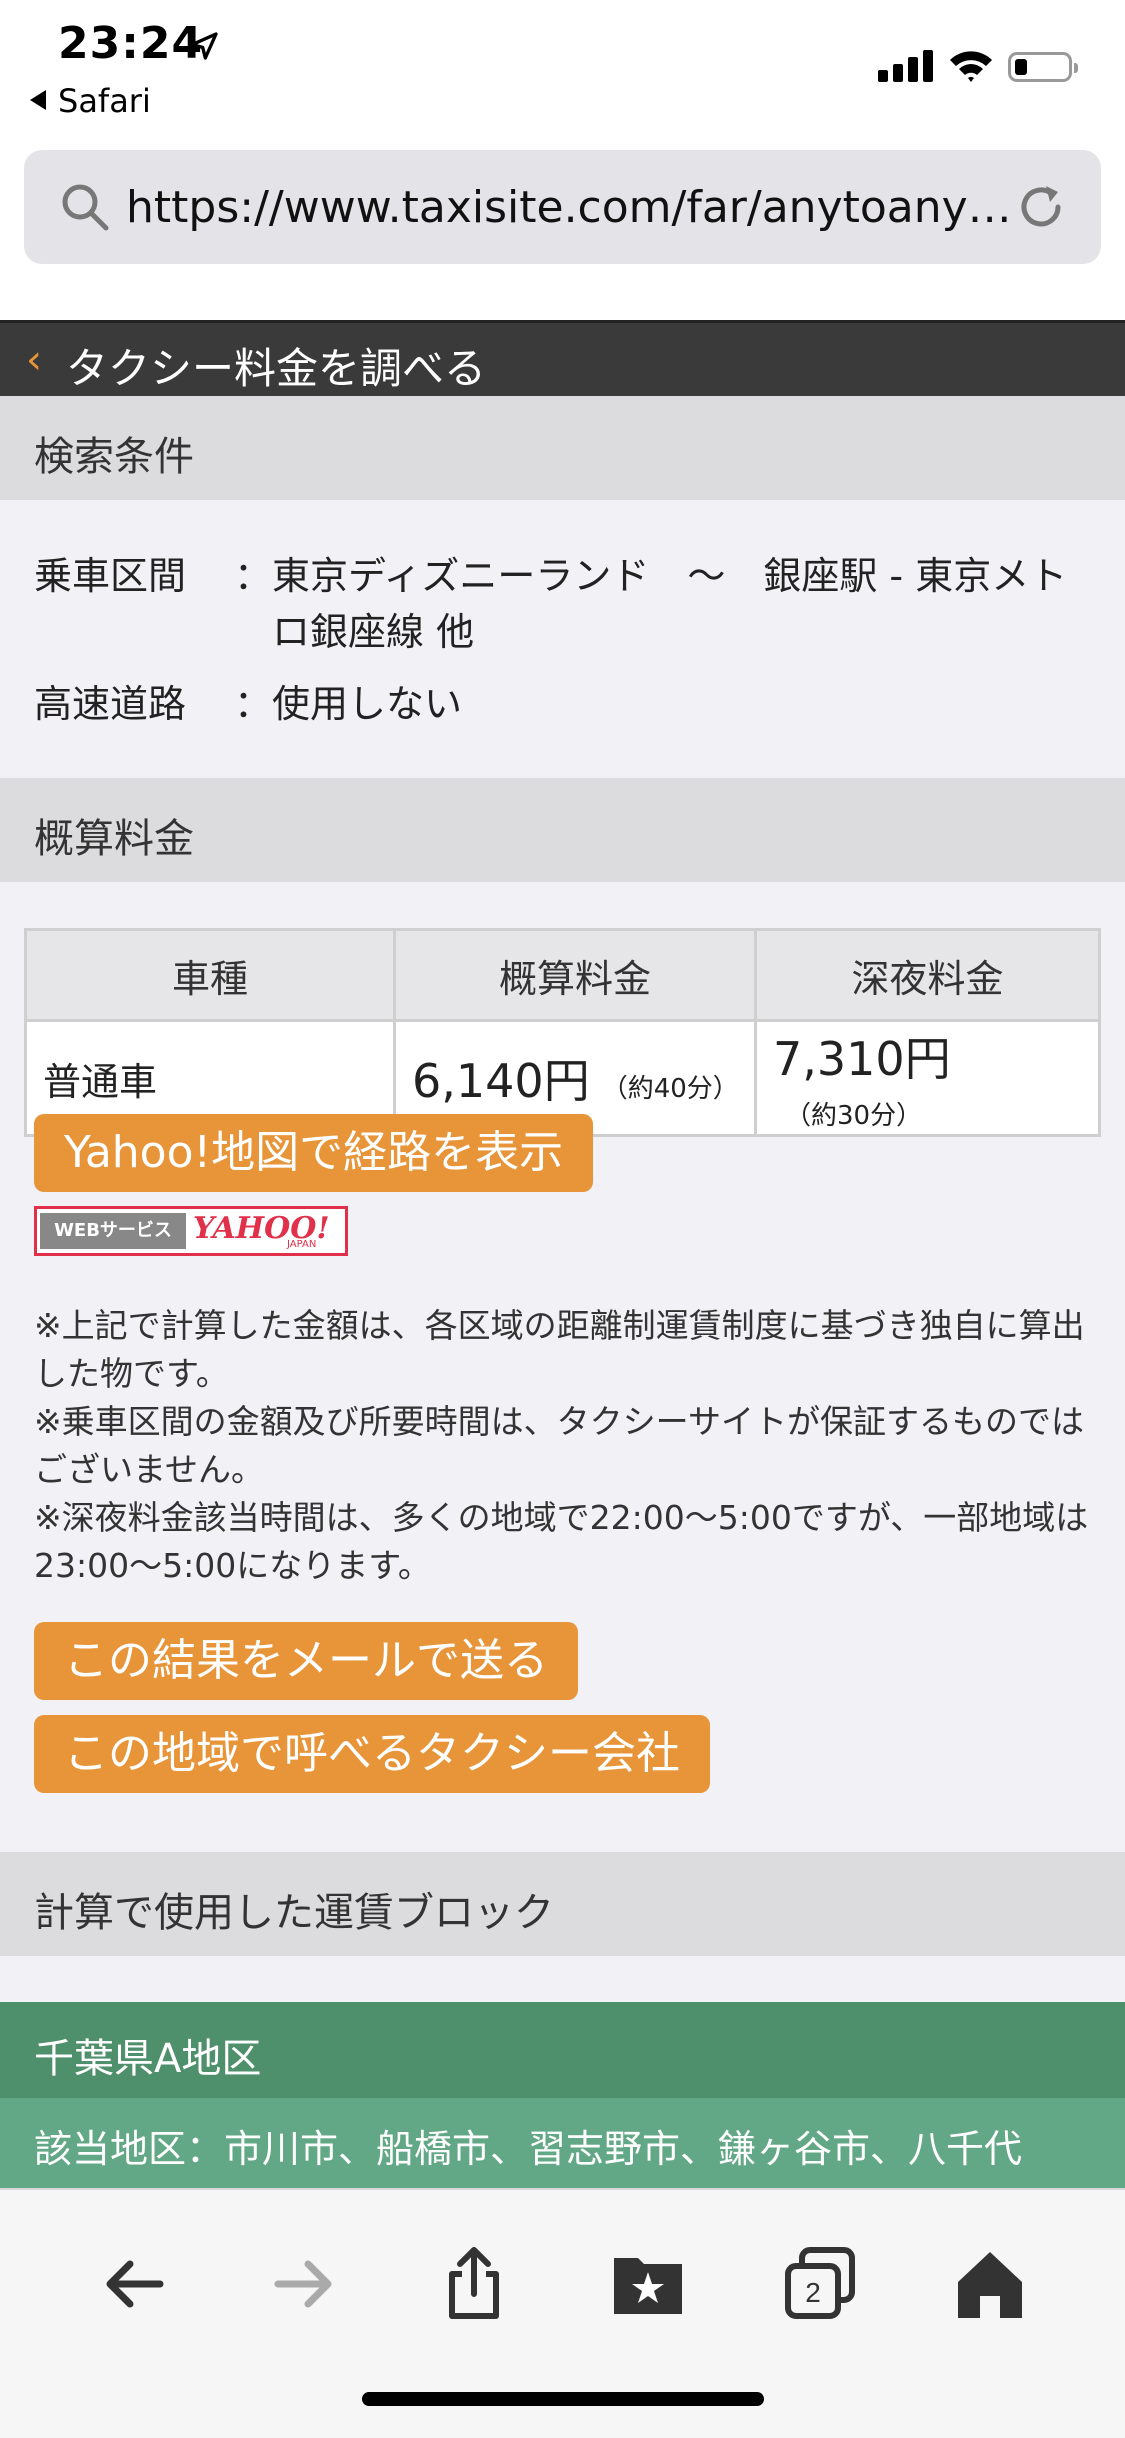  I want to click on note-item: ※乗車区間の金額及び所要時間は、タクシーサイトが保証するものではございません。, so click(559, 1445).